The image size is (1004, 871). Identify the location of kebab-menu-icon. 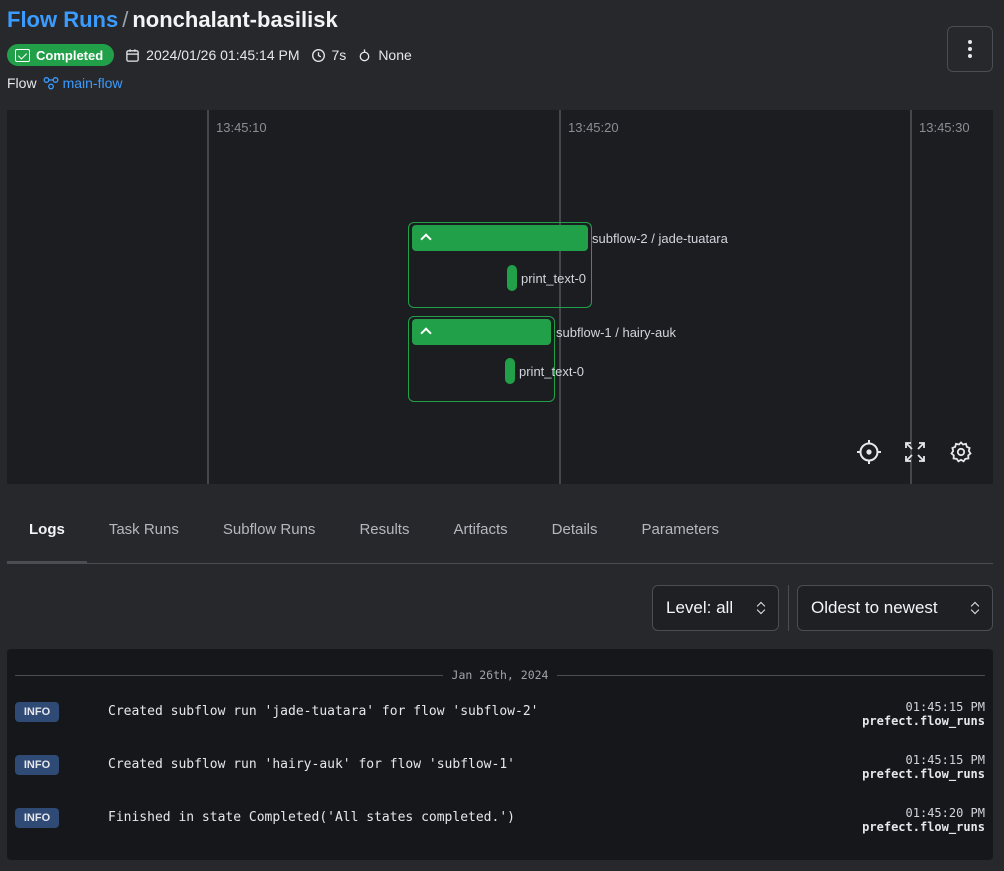
(970, 42).